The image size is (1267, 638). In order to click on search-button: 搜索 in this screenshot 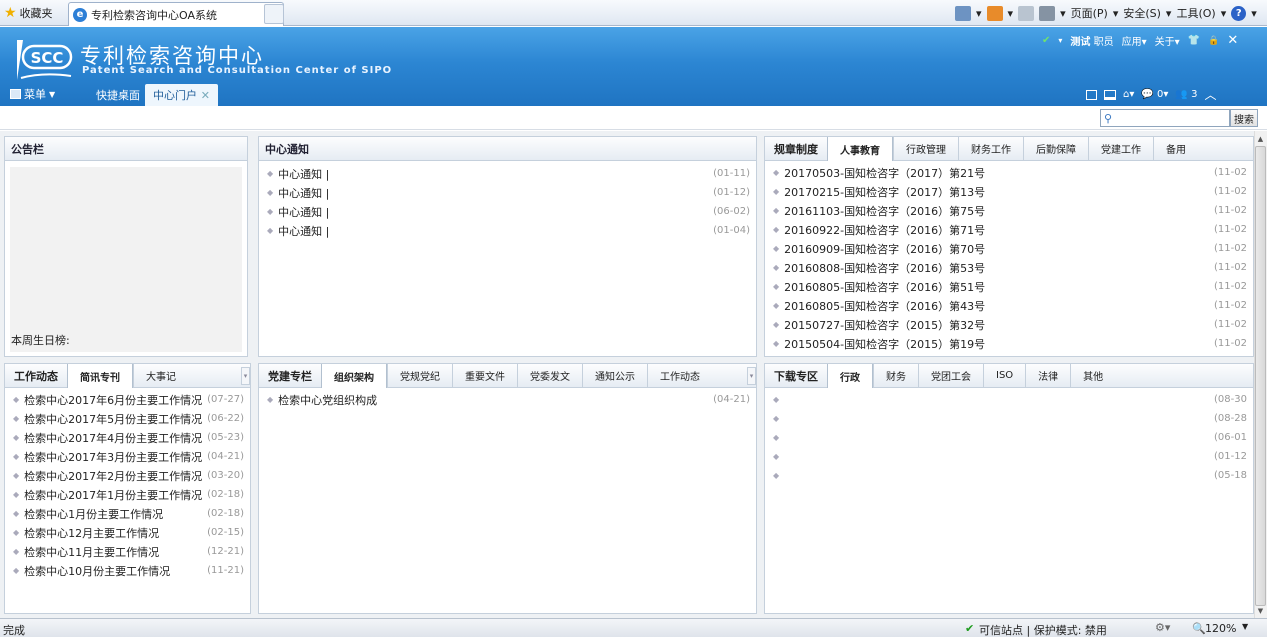, I will do `click(1244, 118)`.